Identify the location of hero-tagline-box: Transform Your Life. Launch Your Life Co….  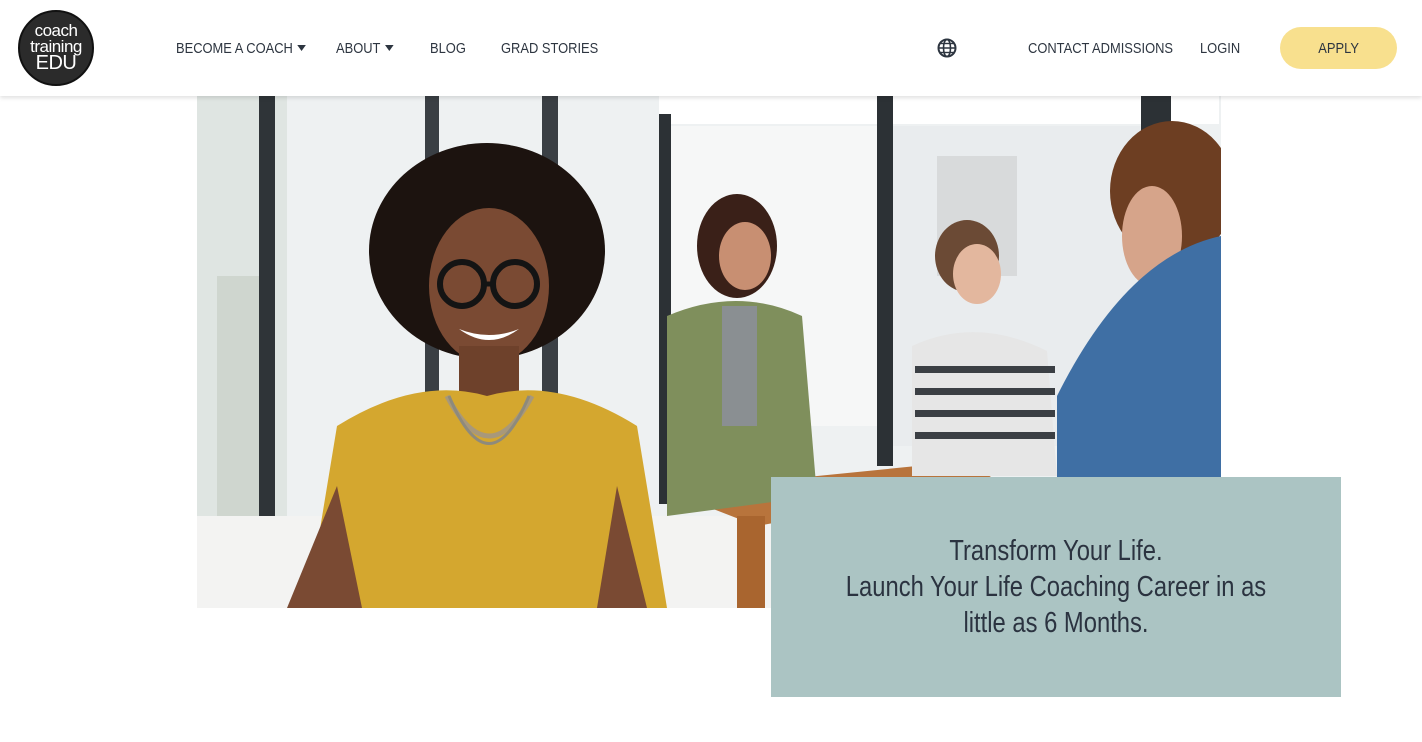
(1056, 587).